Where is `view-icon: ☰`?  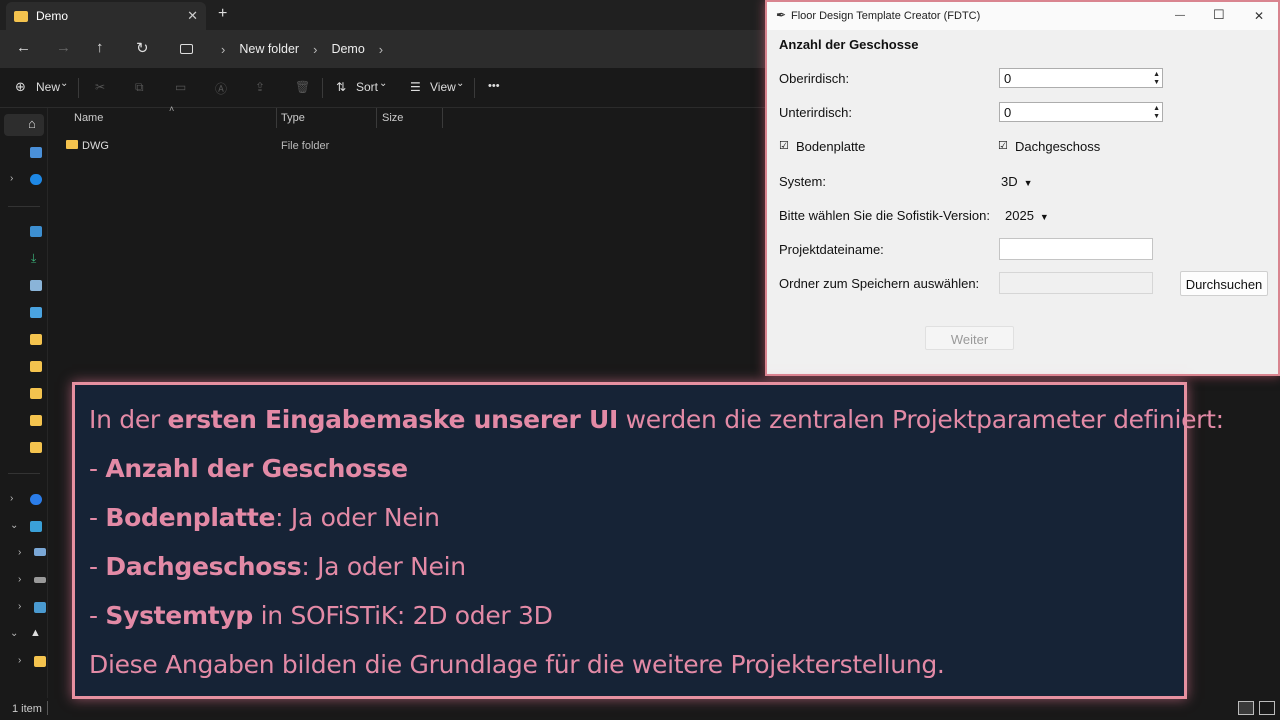 view-icon: ☰ is located at coordinates (415, 87).